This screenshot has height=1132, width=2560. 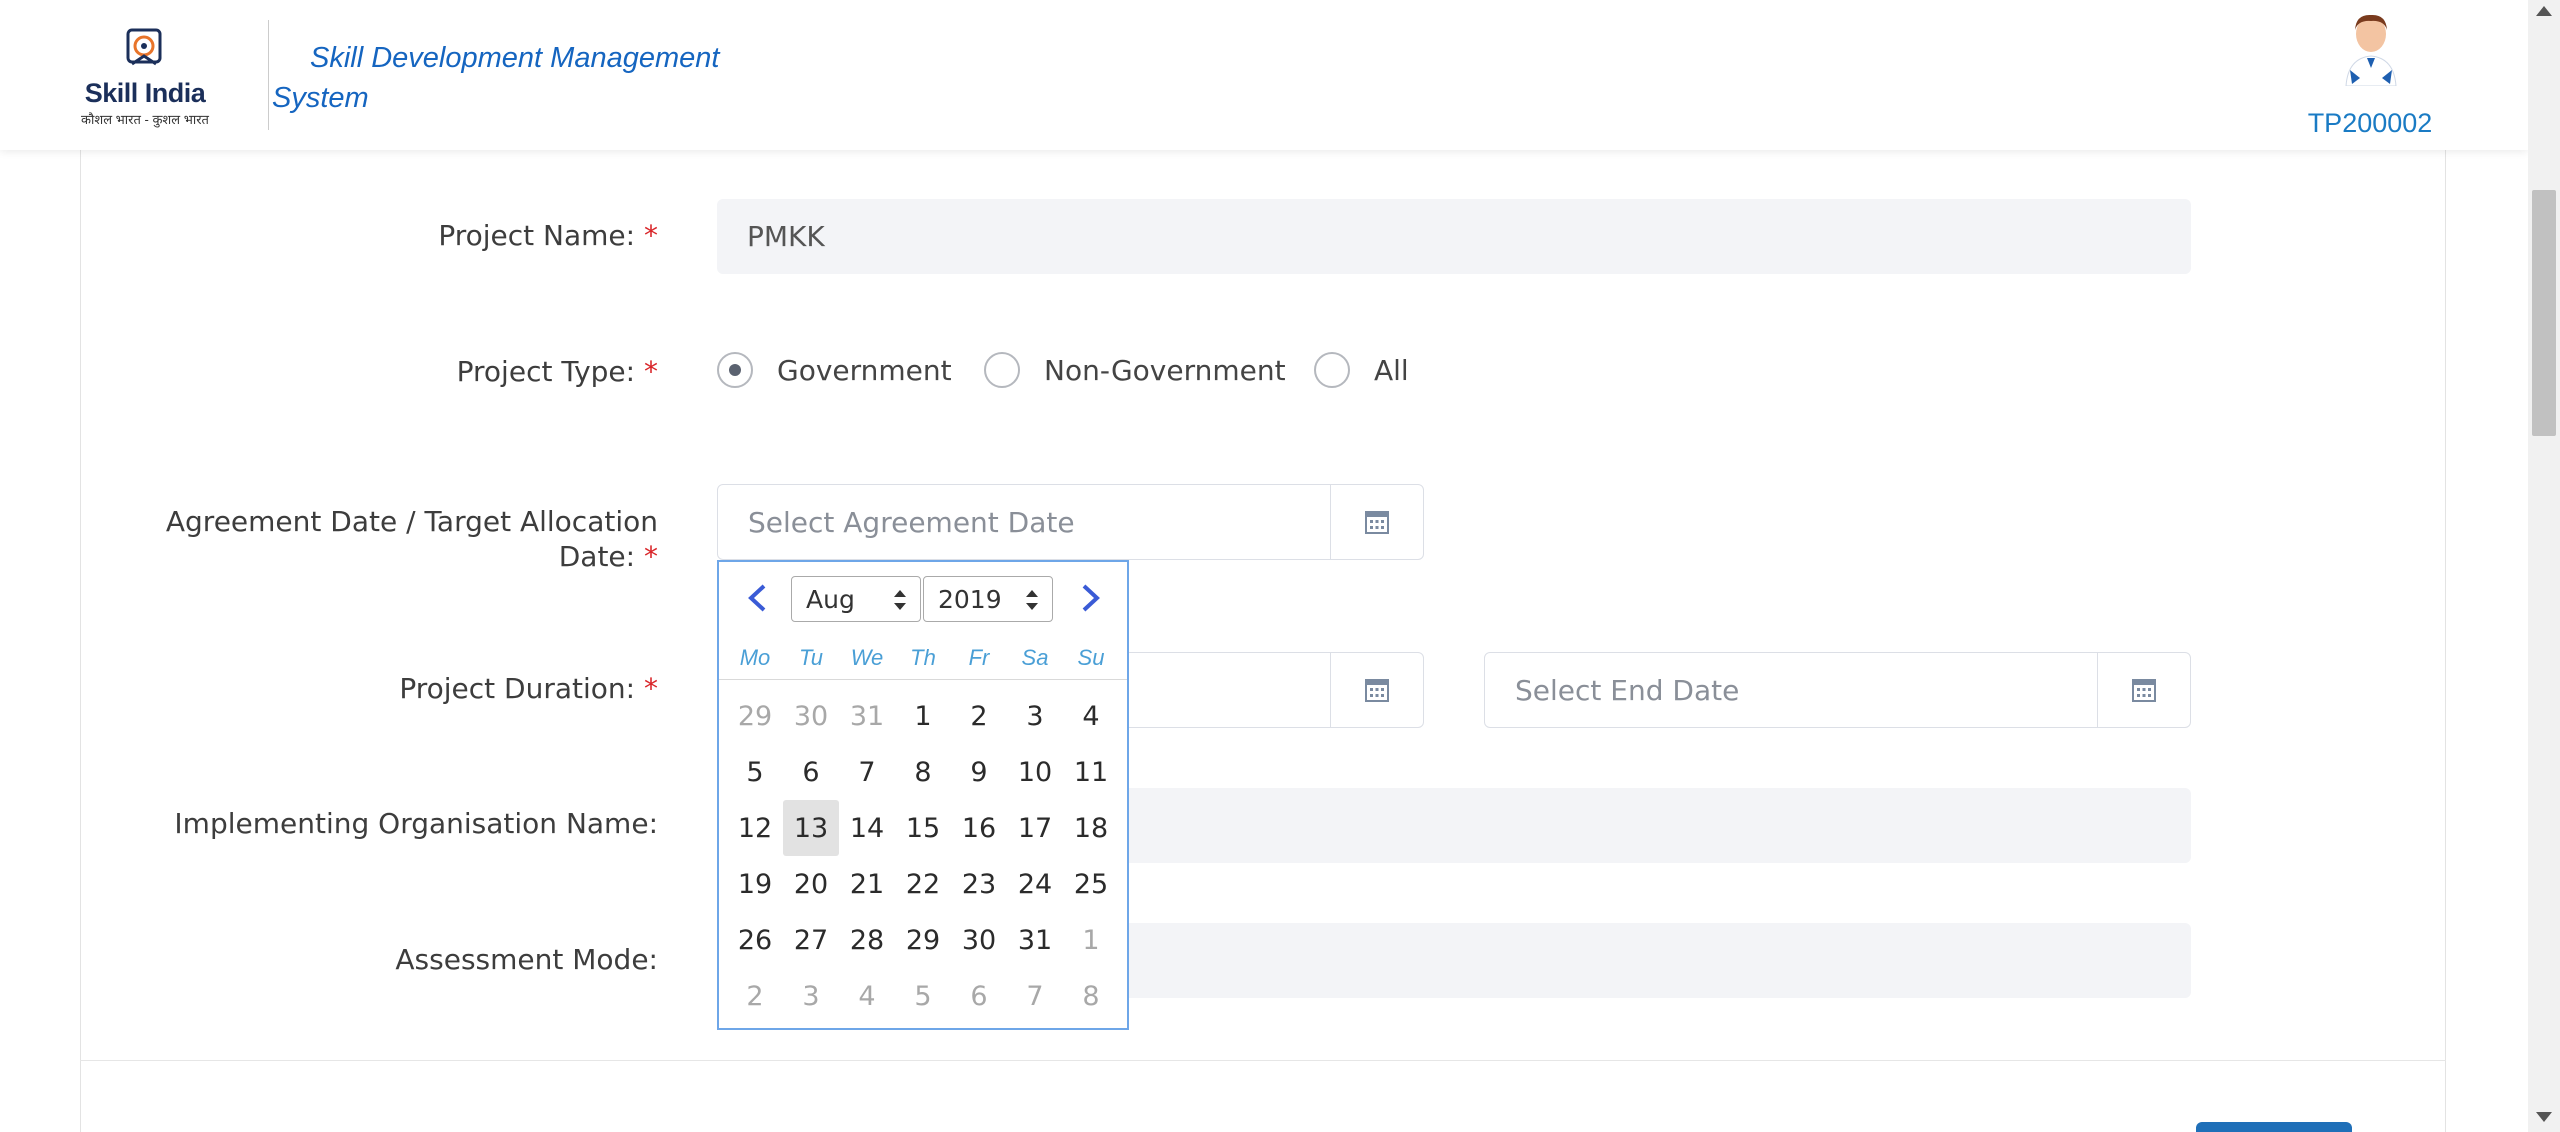 What do you see at coordinates (597, 556) in the screenshot?
I see `agreement-date-label-line2: Date:` at bounding box center [597, 556].